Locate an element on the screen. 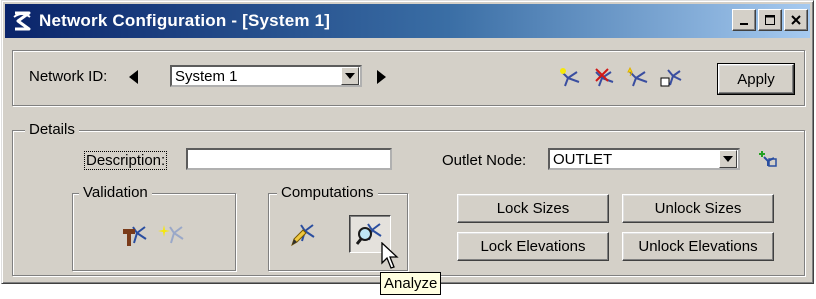  unlock-elevations-button: Unlock Elevations is located at coordinates (698, 246).